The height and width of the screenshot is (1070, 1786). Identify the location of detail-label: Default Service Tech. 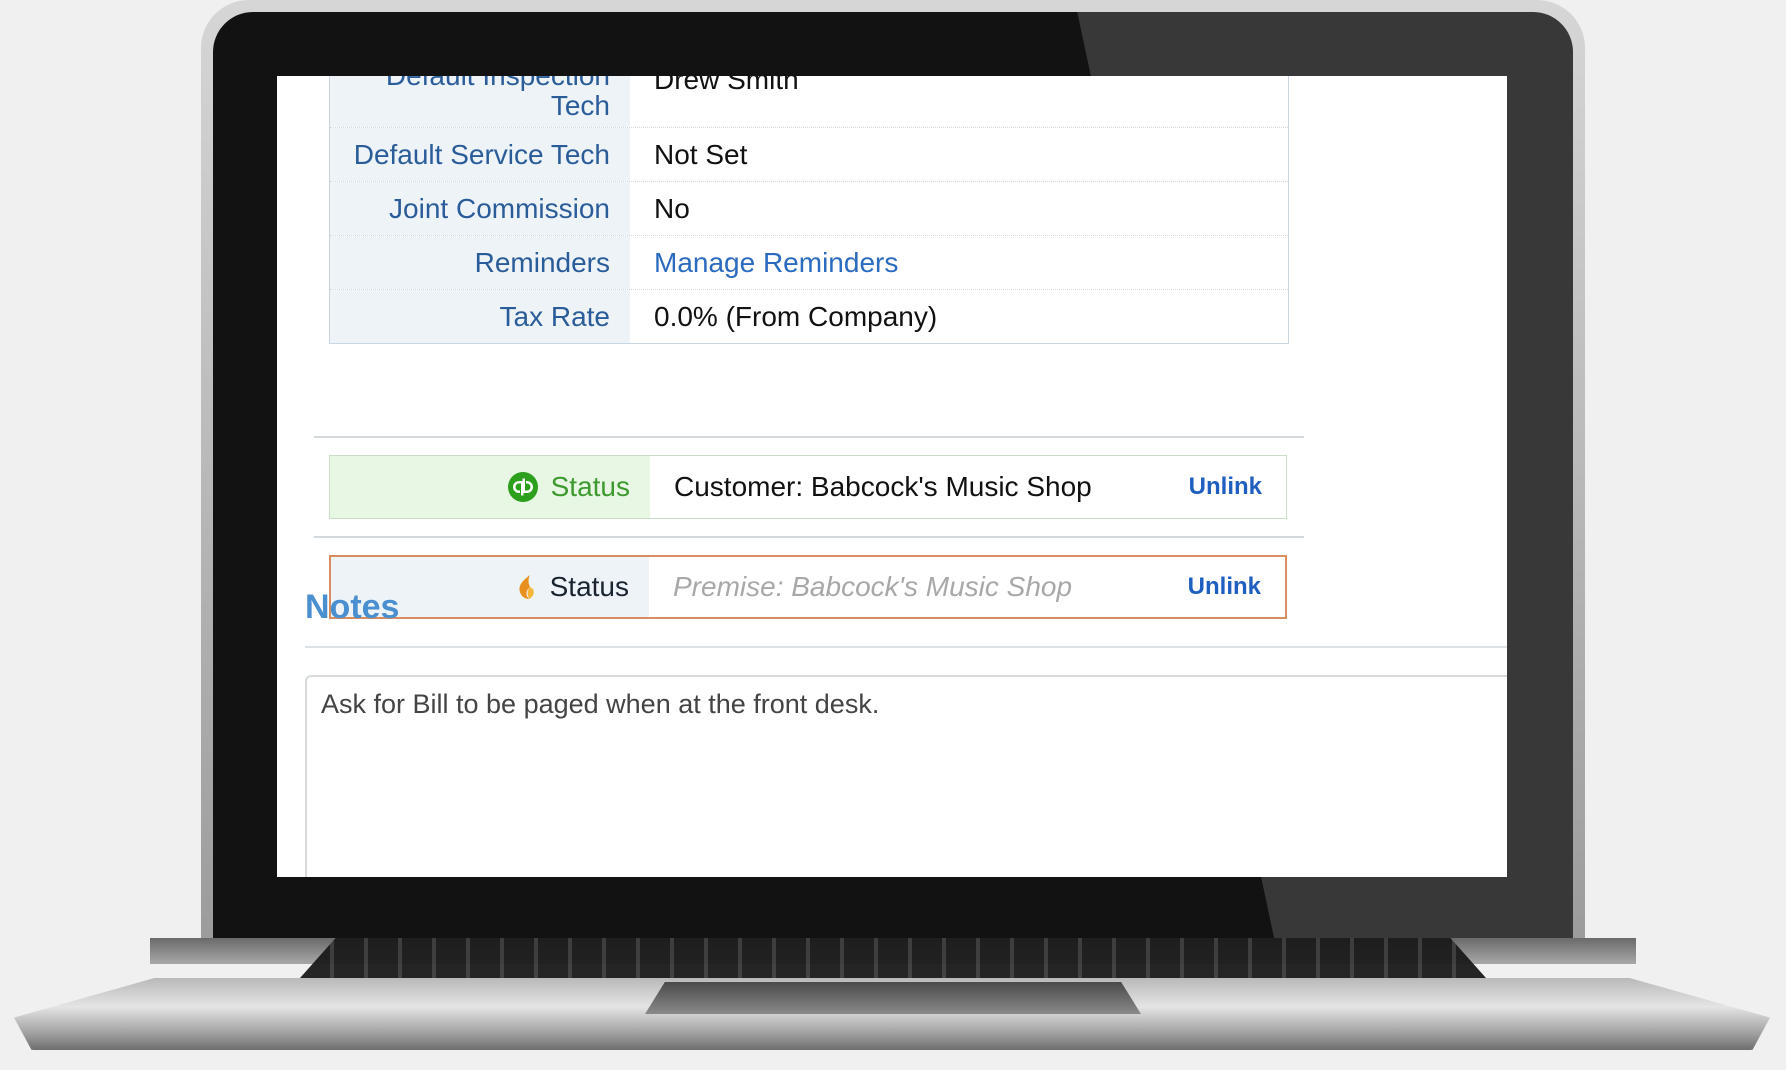
(480, 154).